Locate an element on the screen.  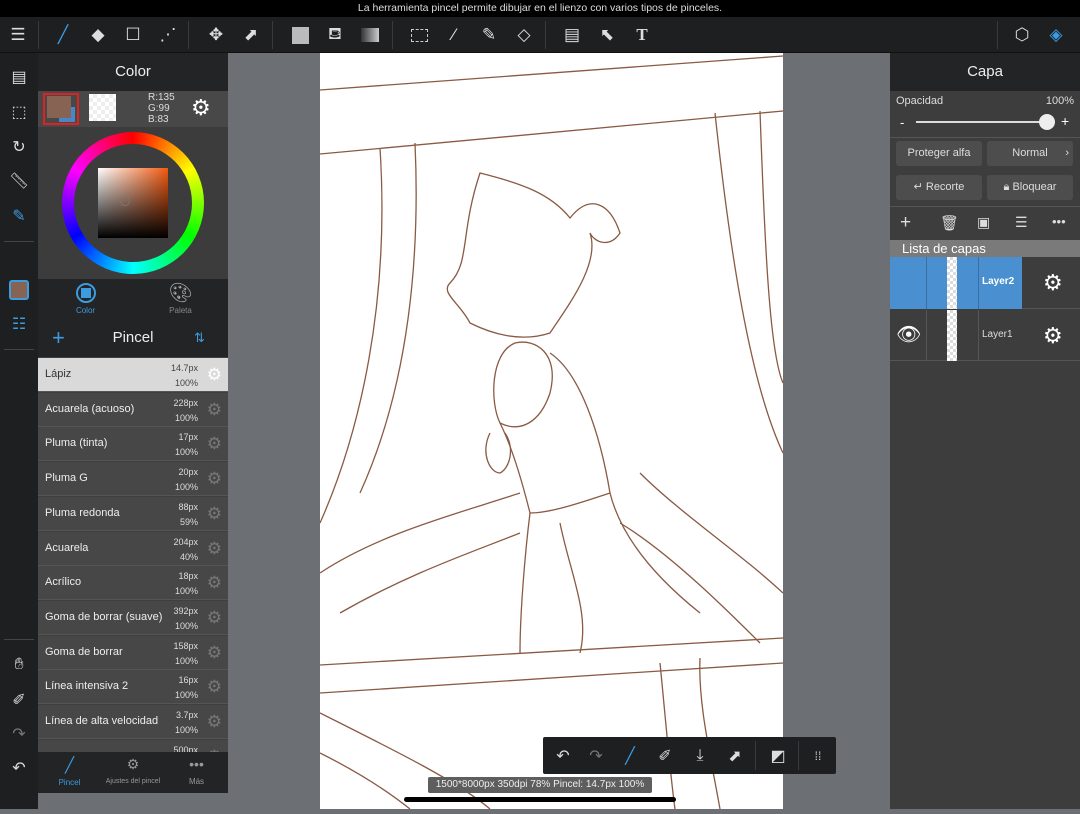
select-rect-icon is located at coordinates (419, 35).